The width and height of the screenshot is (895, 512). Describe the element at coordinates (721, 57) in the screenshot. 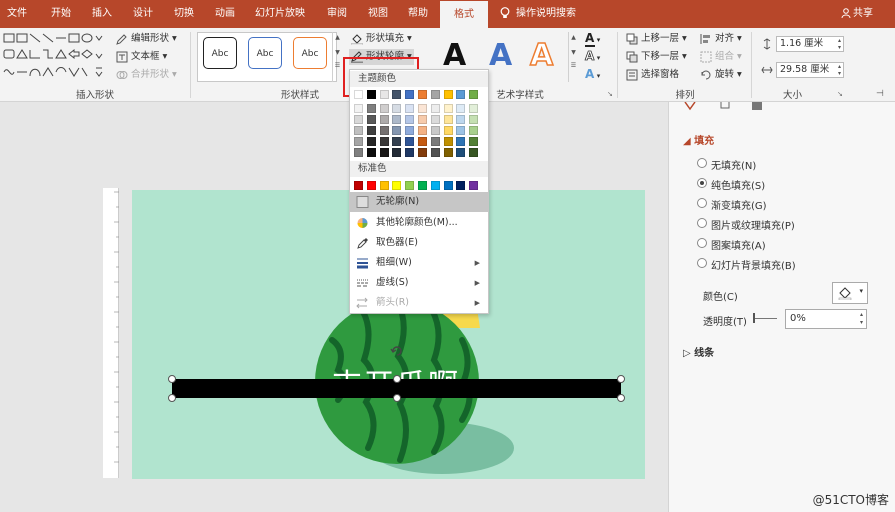

I see `group-button: 组合 ▾` at that location.